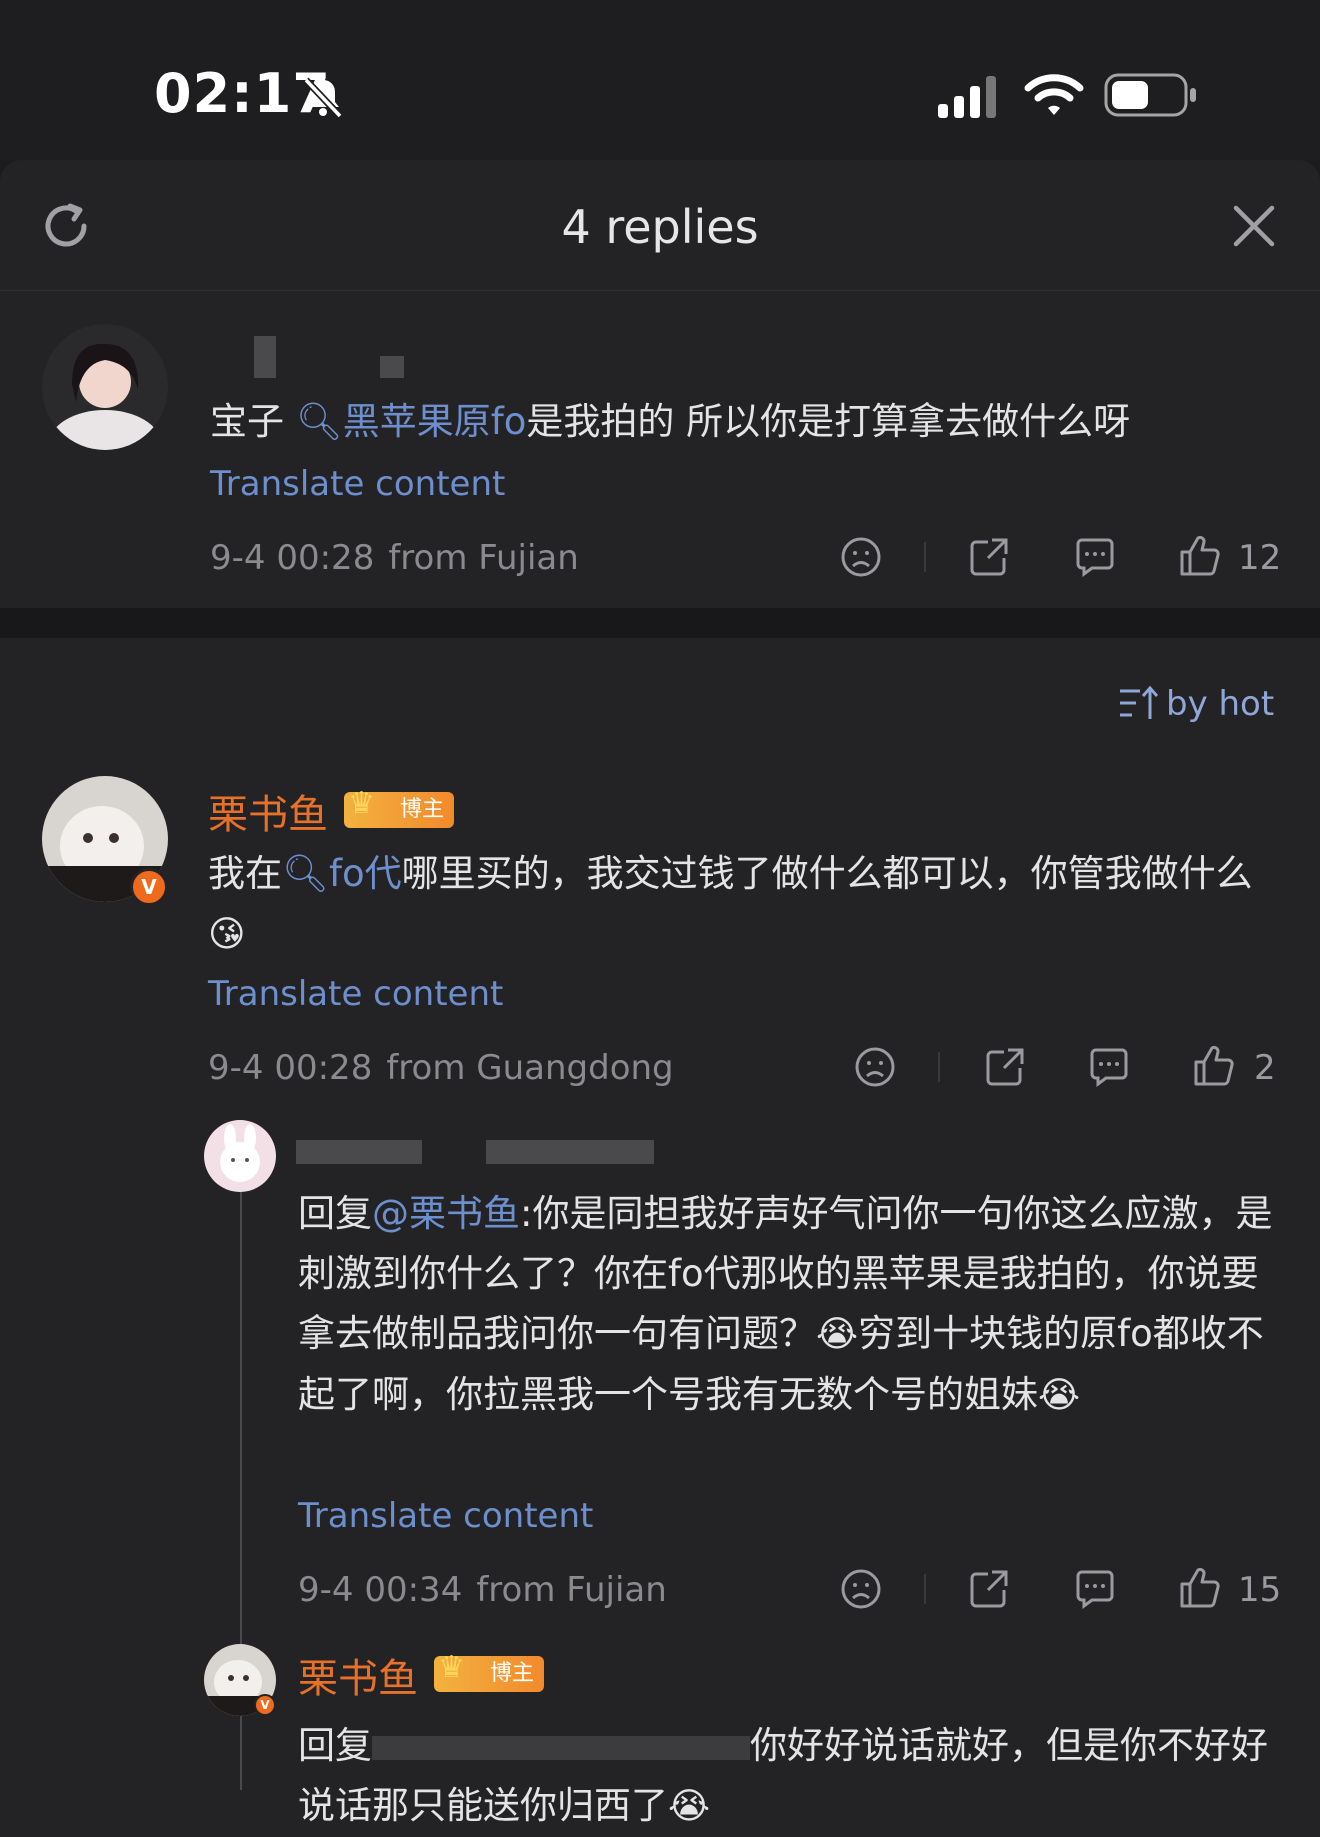 The height and width of the screenshot is (1837, 1320). I want to click on comment-meta: 9-4 00:28 from Fujian, so click(394, 558).